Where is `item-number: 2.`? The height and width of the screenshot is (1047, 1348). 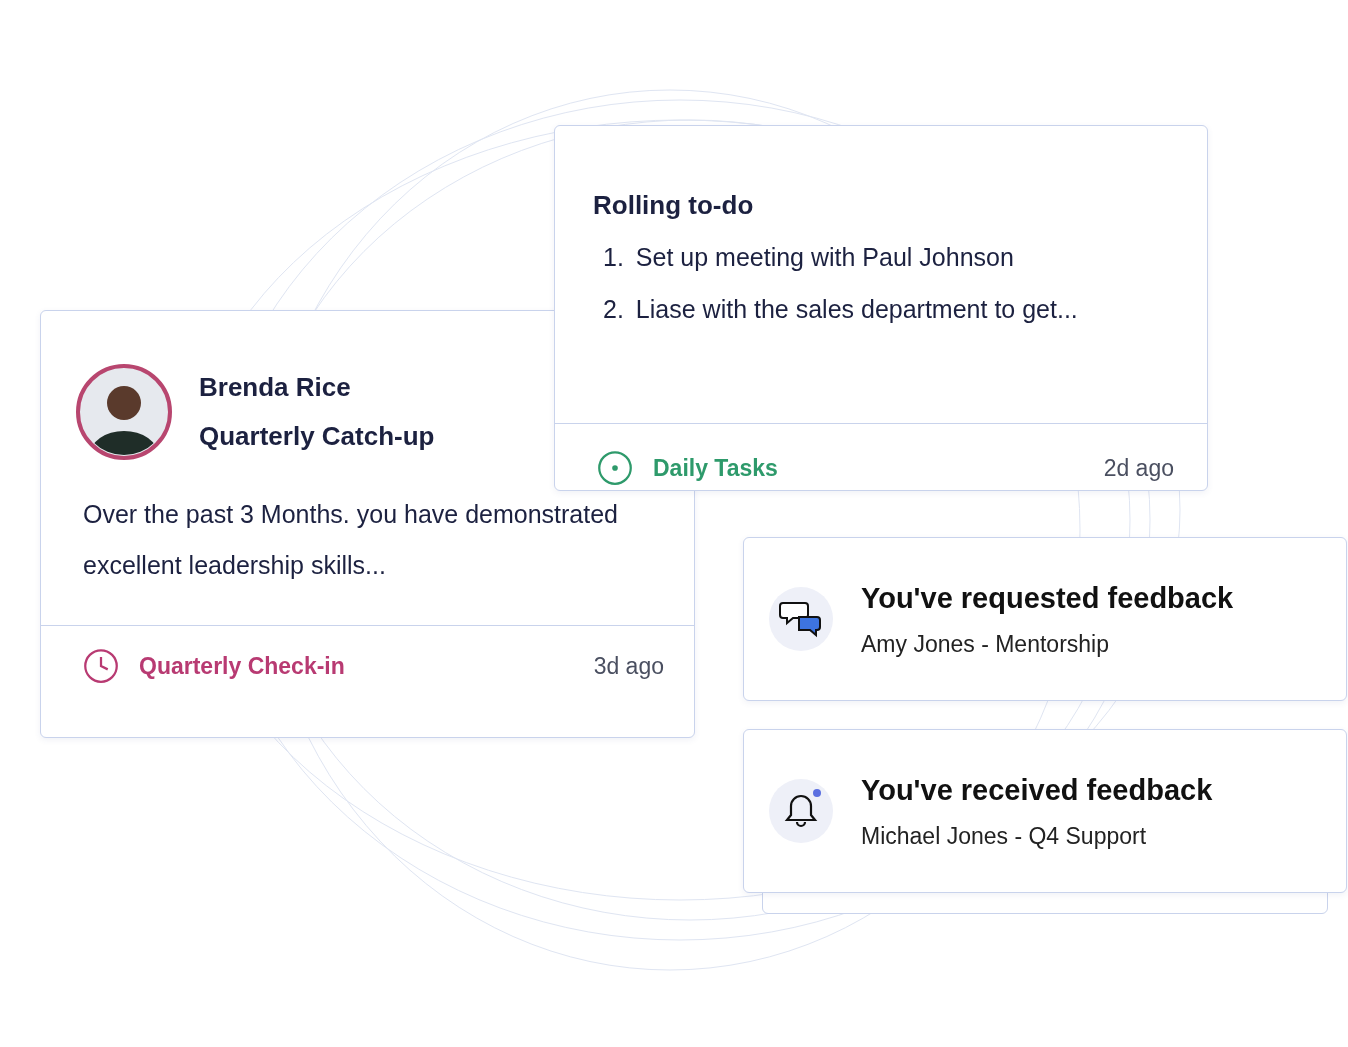
item-number: 2. is located at coordinates (613, 309).